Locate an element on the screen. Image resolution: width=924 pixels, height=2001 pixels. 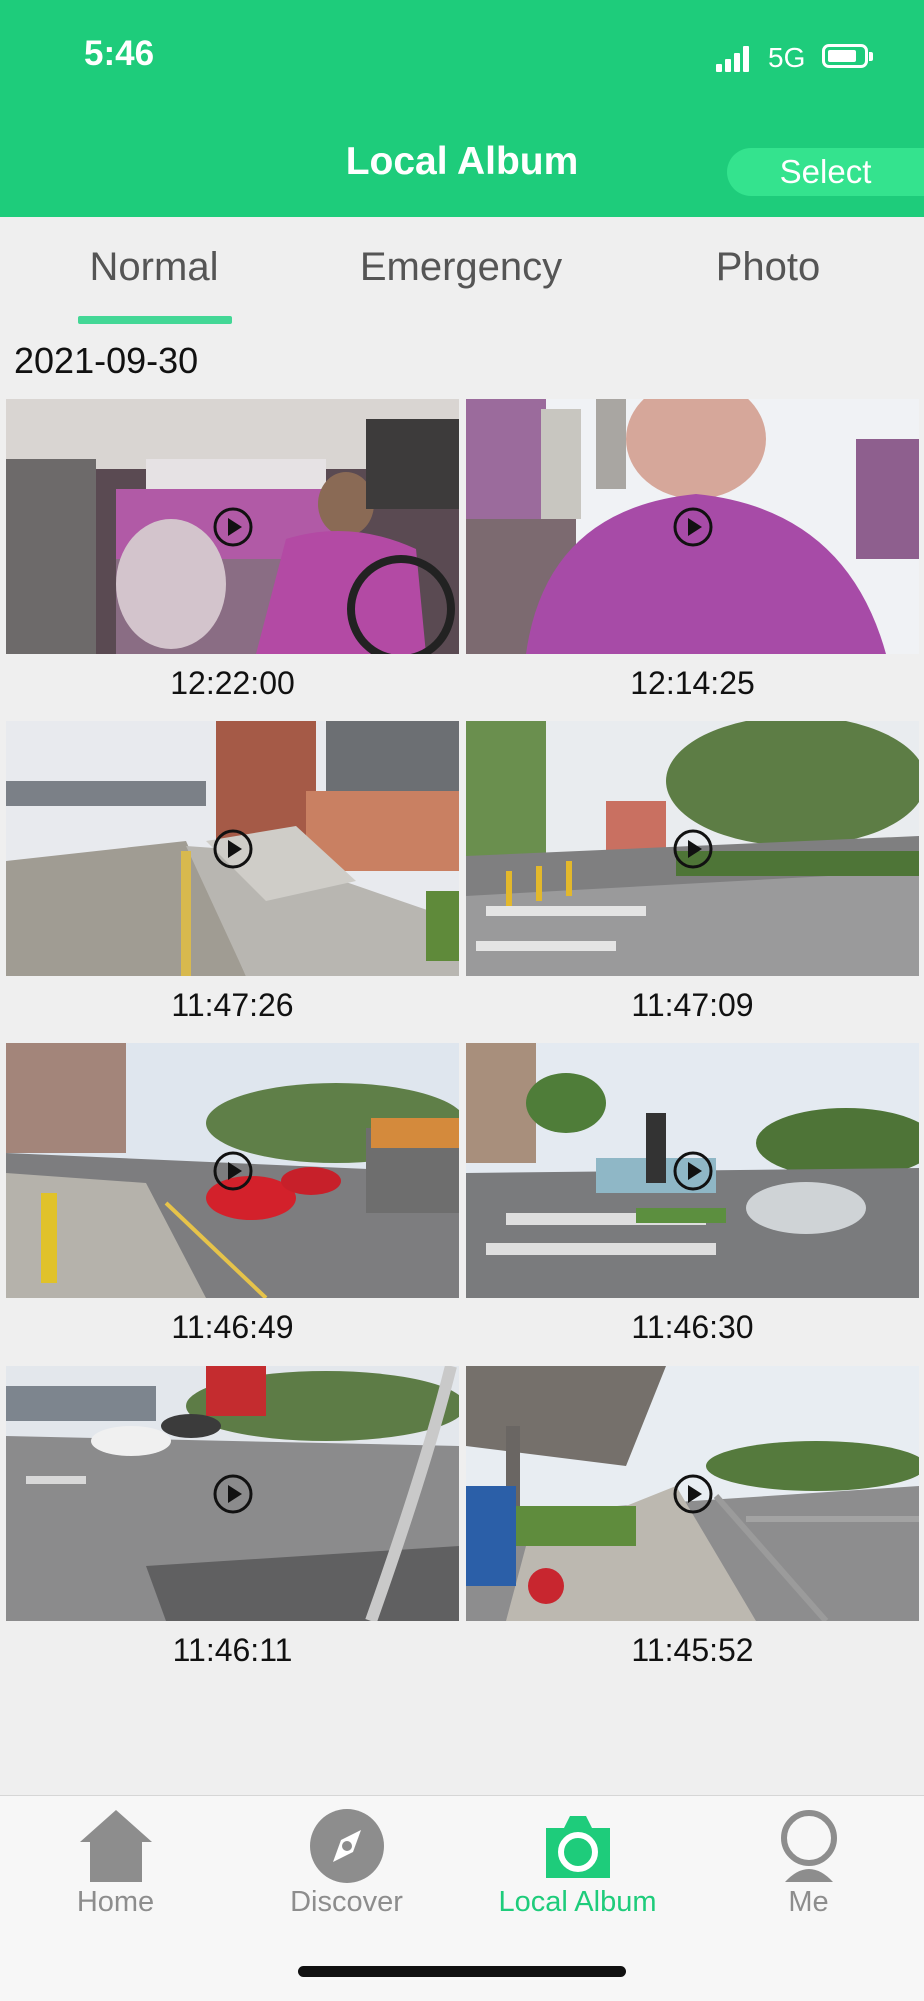
album-tabs: Normal Emergency Photo is located at coordinates (462, 272).